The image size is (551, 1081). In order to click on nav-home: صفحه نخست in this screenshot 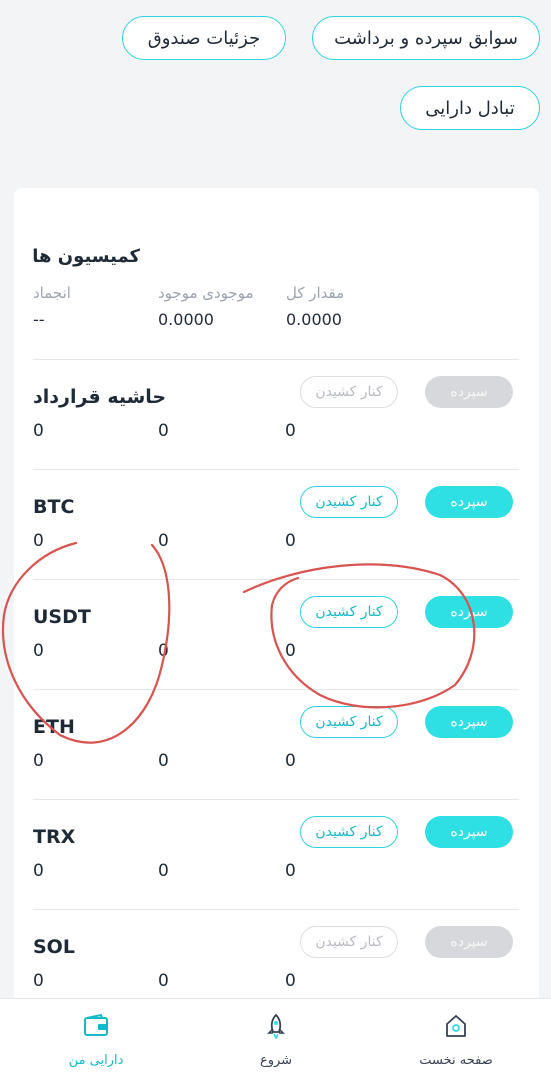, I will do `click(456, 1040)`.